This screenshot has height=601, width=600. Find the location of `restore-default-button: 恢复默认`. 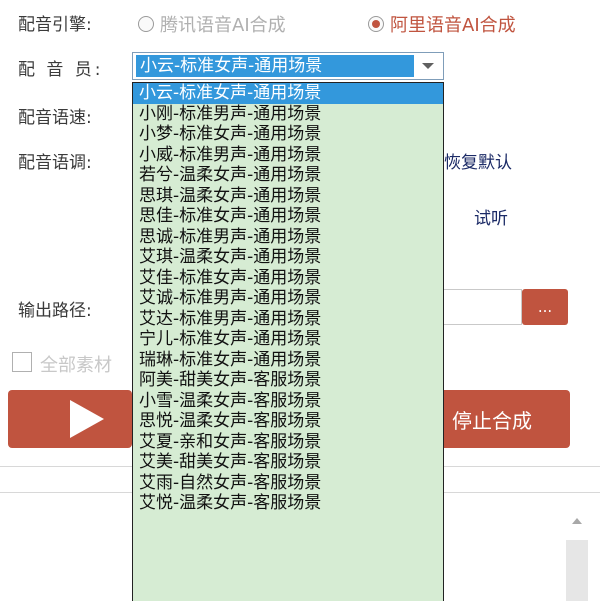

restore-default-button: 恢复默认 is located at coordinates (478, 160).